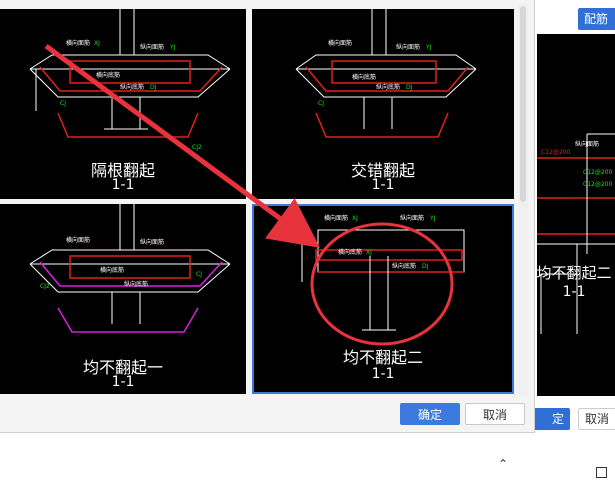  What do you see at coordinates (268, 456) in the screenshot?
I see `bottom-bar` at bounding box center [268, 456].